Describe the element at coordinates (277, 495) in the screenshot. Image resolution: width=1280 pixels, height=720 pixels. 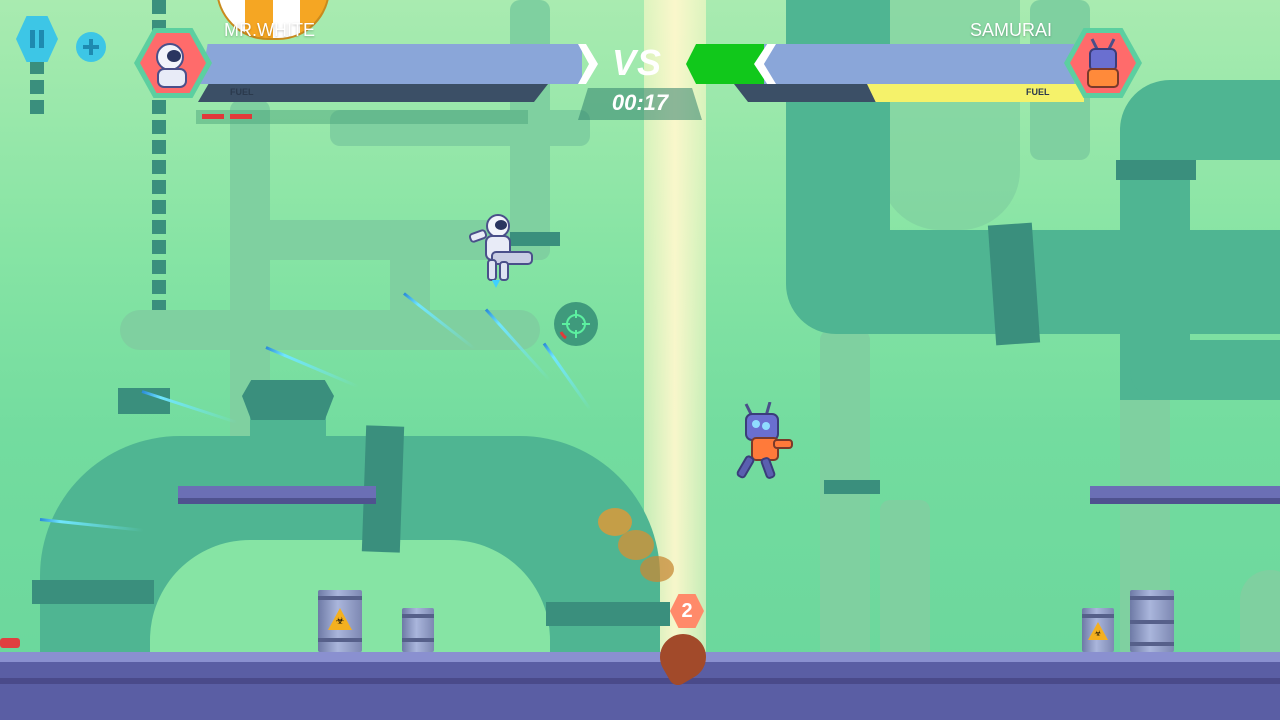
I see `platform-left` at that location.